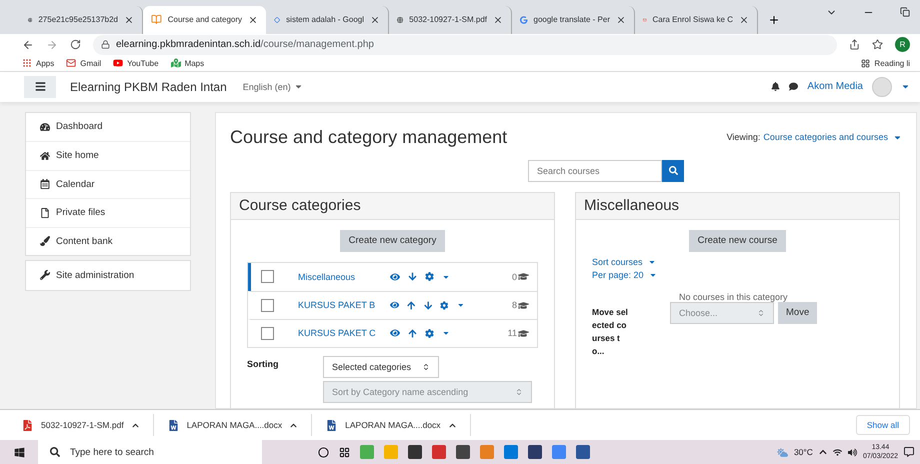 This screenshot has height=464, width=920. What do you see at coordinates (737, 241) in the screenshot?
I see `create-course-button: Create new course` at bounding box center [737, 241].